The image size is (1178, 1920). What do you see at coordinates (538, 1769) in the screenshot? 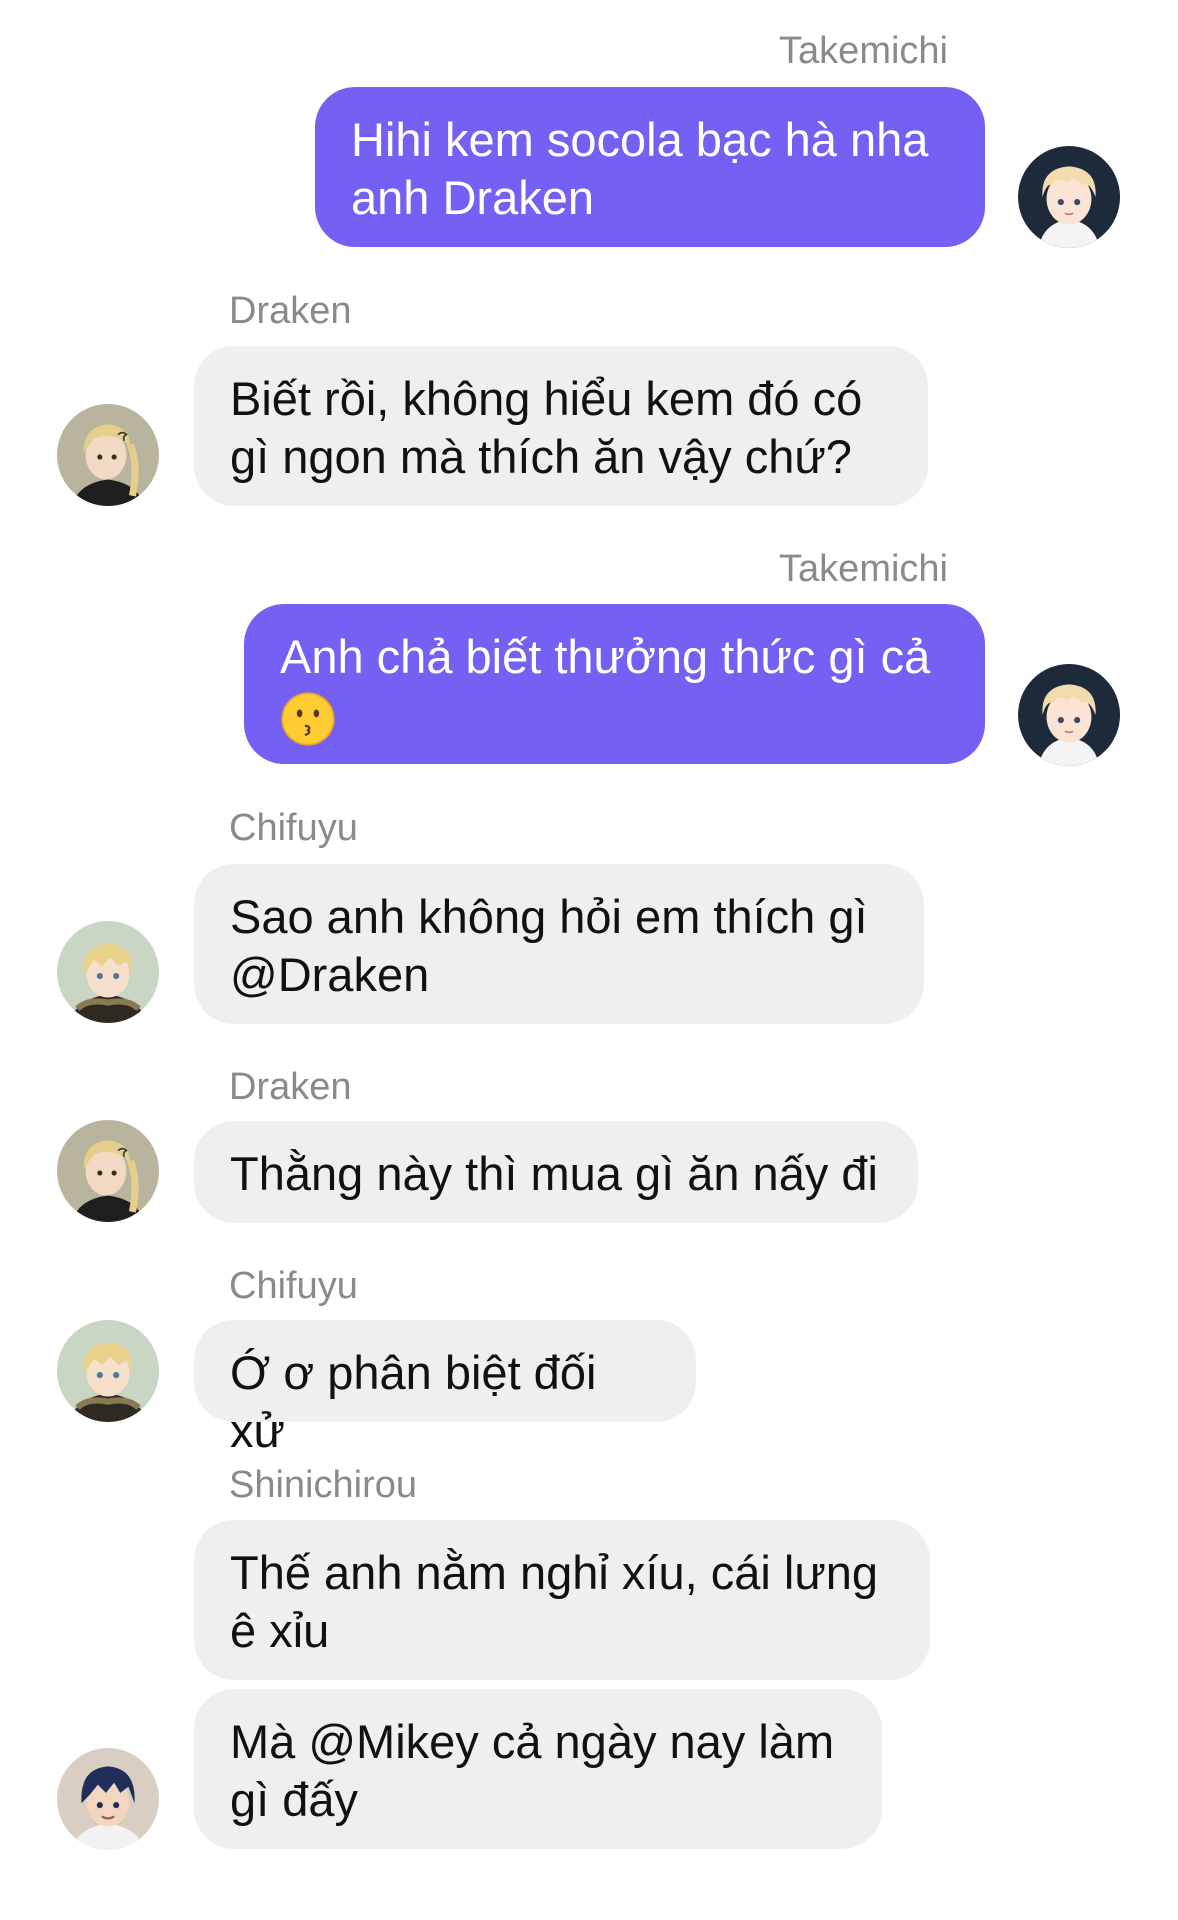
I see `message-bubble-incoming: Mà @Mikey cả ngày nay làm gì đấy` at bounding box center [538, 1769].